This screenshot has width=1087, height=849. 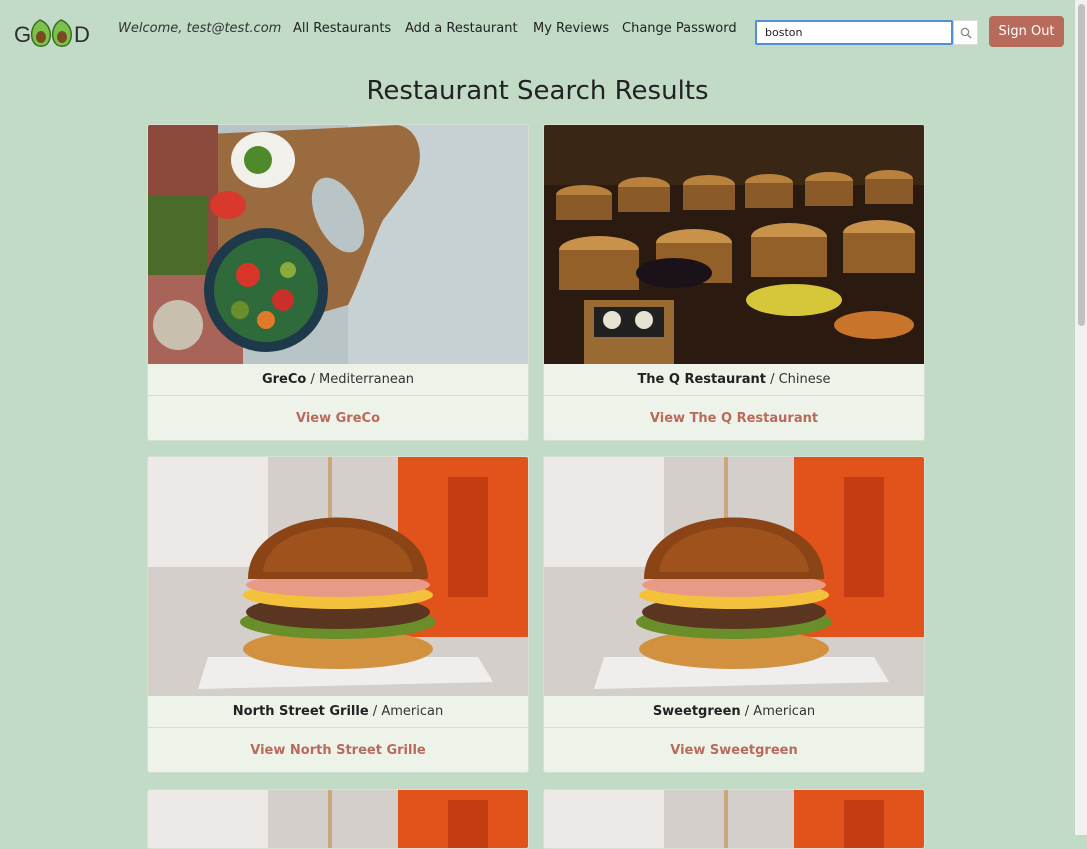 I want to click on scrollbar-thumb, so click(x=1081, y=165).